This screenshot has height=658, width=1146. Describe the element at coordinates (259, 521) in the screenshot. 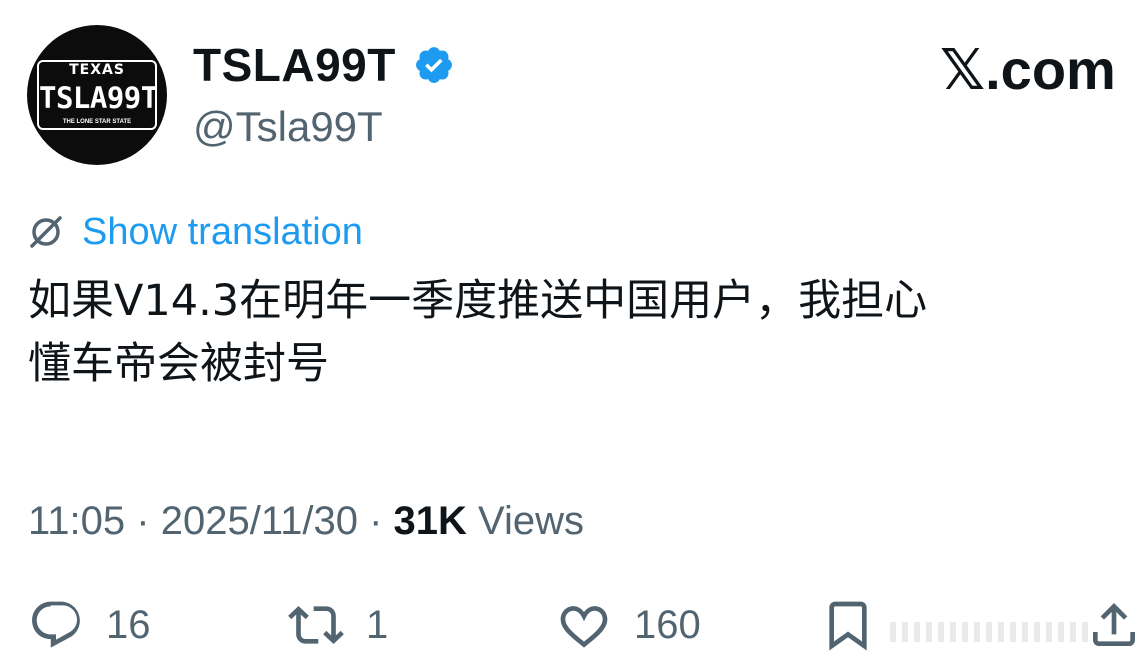

I see `tweet-date: 2025/11/30` at that location.